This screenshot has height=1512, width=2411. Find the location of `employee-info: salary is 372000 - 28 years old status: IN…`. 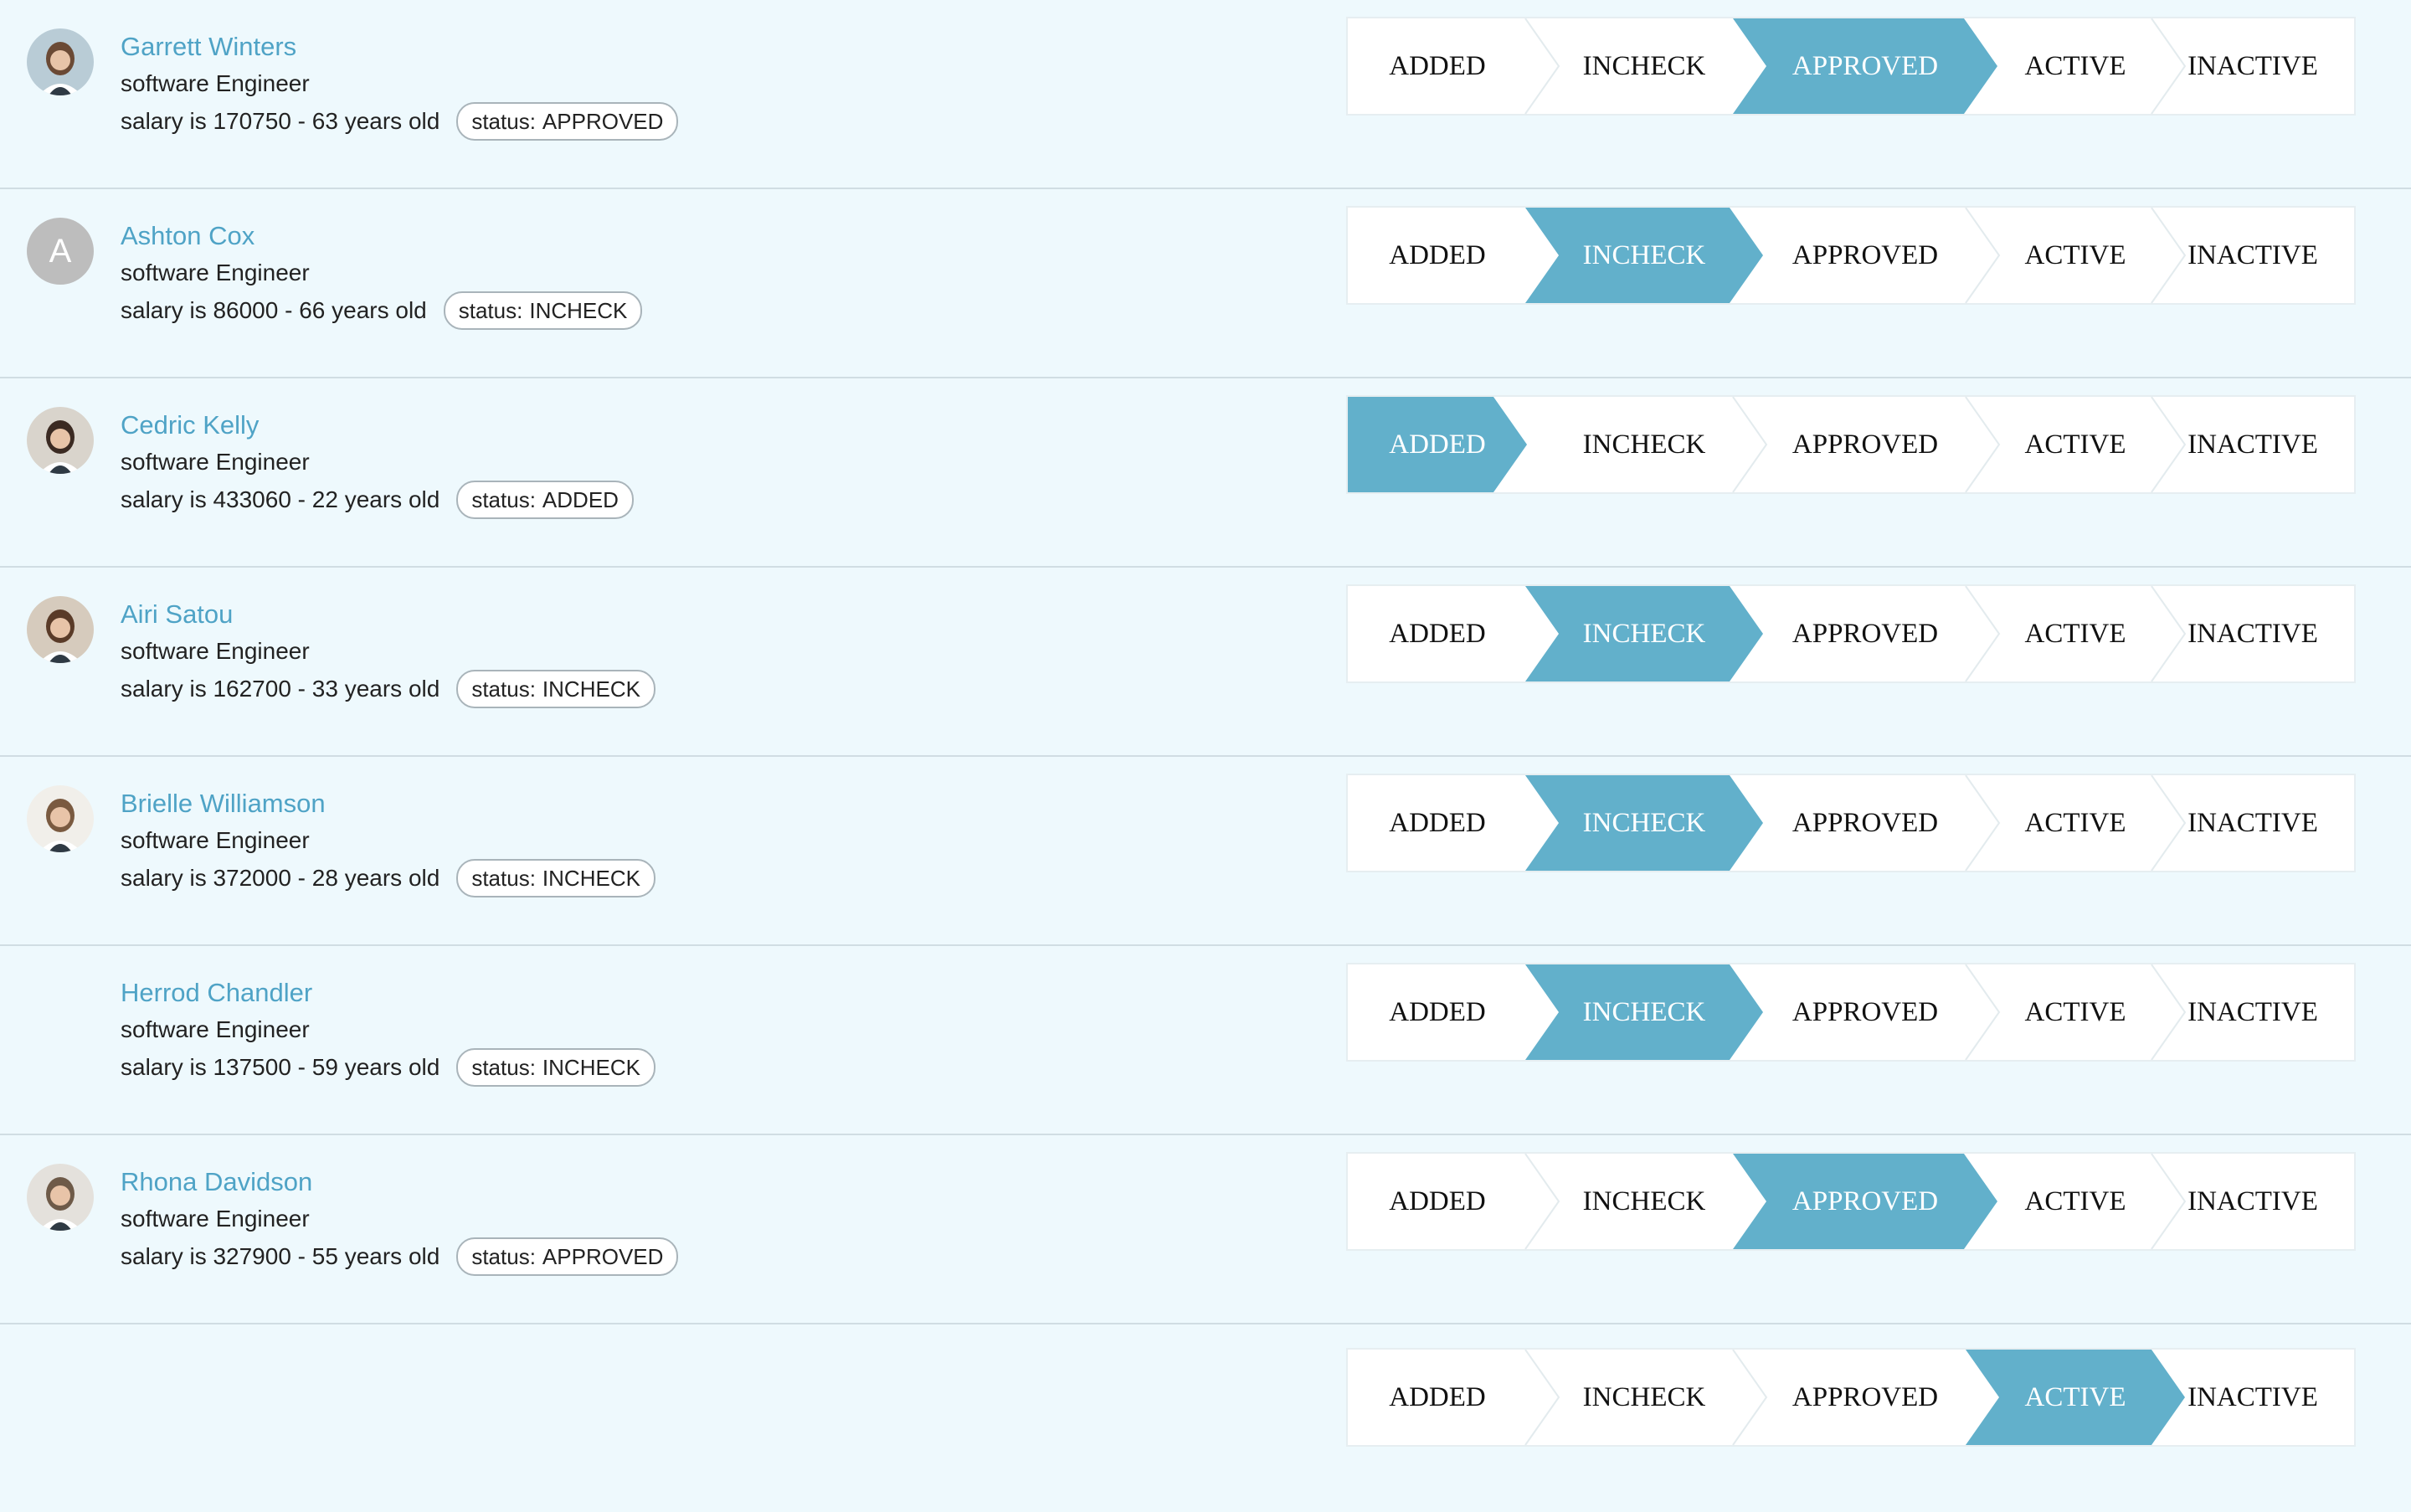

employee-info: salary is 372000 - 28 years old status: IN… is located at coordinates (388, 878).